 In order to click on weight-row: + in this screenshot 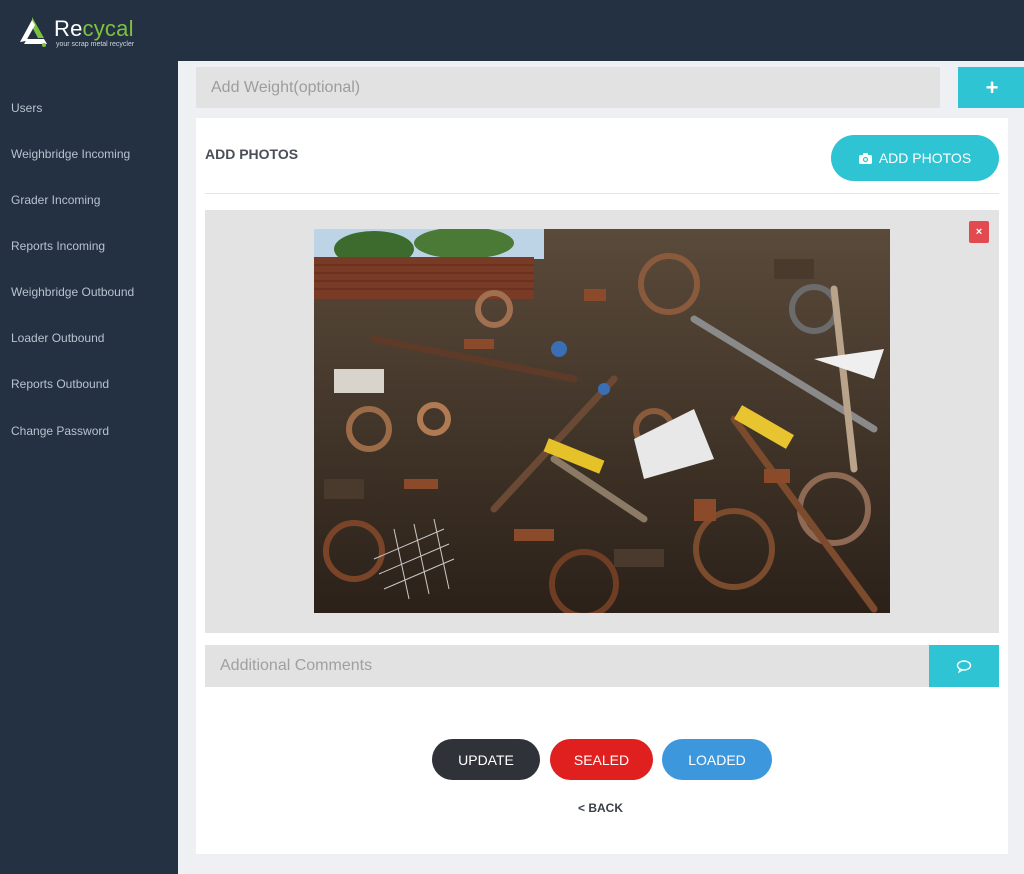, I will do `click(610, 87)`.